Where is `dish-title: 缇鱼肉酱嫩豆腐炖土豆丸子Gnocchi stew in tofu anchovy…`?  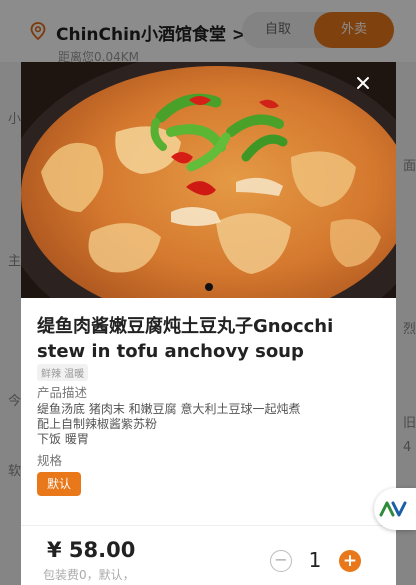 dish-title: 缇鱼肉酱嫩豆腐炖土豆丸子Gnocchi stew in tofu anchovy… is located at coordinates (185, 339).